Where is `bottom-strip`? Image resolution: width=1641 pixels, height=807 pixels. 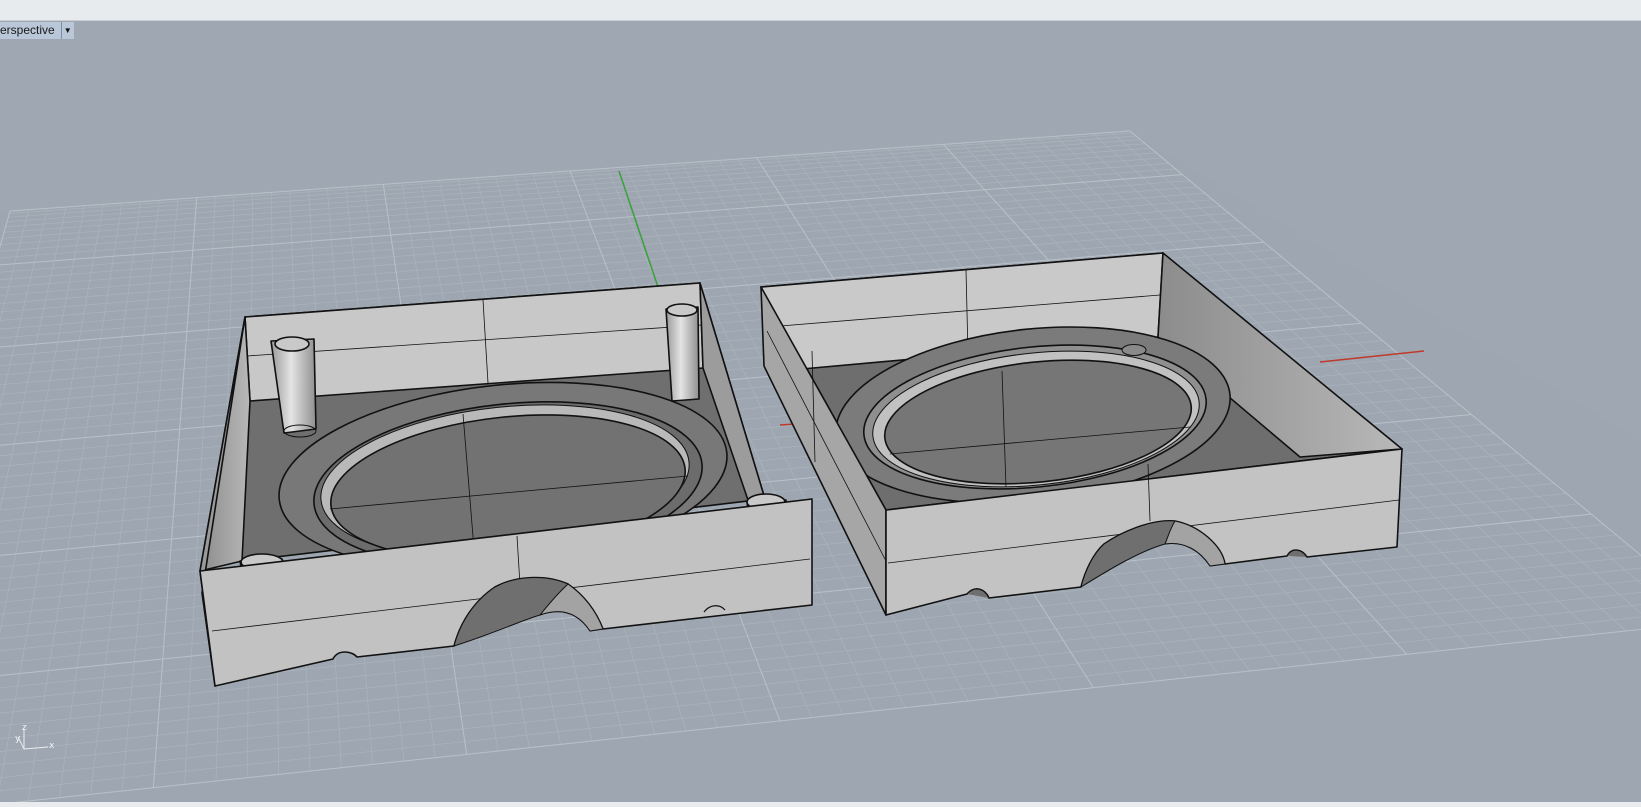 bottom-strip is located at coordinates (820, 804).